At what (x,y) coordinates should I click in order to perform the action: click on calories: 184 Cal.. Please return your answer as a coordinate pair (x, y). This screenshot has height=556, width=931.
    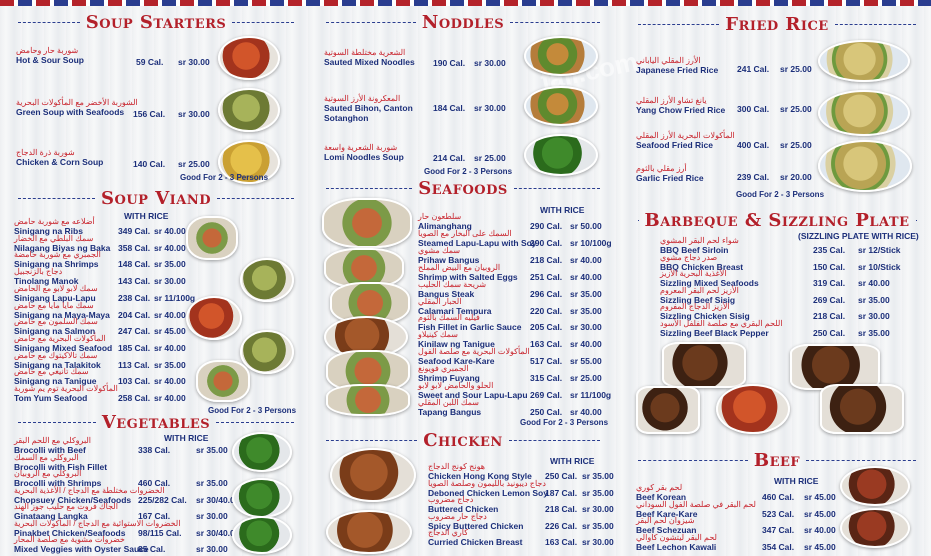
    Looking at the image, I should click on (449, 108).